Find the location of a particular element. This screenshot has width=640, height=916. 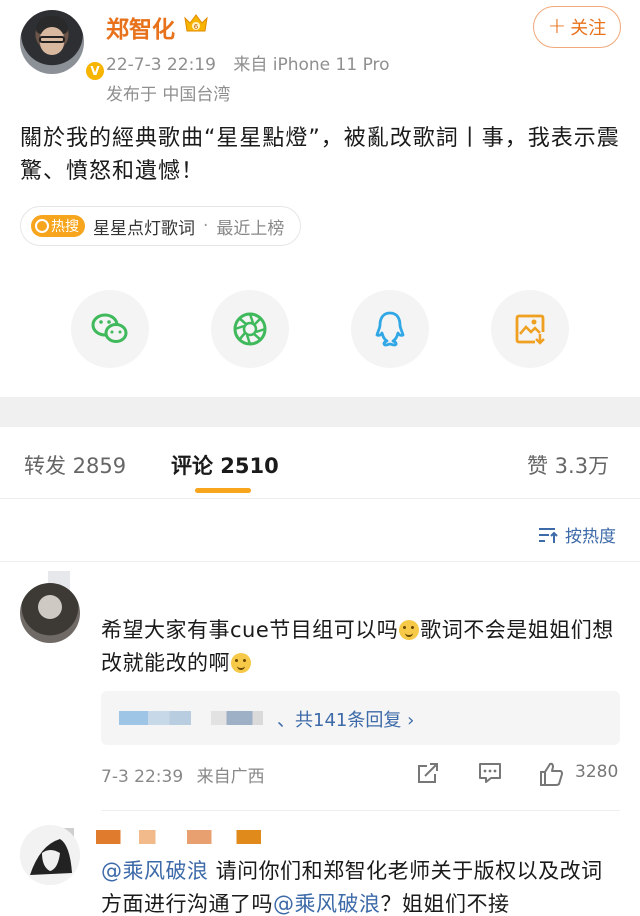

avatar-illustration is located at coordinates (50, 855).